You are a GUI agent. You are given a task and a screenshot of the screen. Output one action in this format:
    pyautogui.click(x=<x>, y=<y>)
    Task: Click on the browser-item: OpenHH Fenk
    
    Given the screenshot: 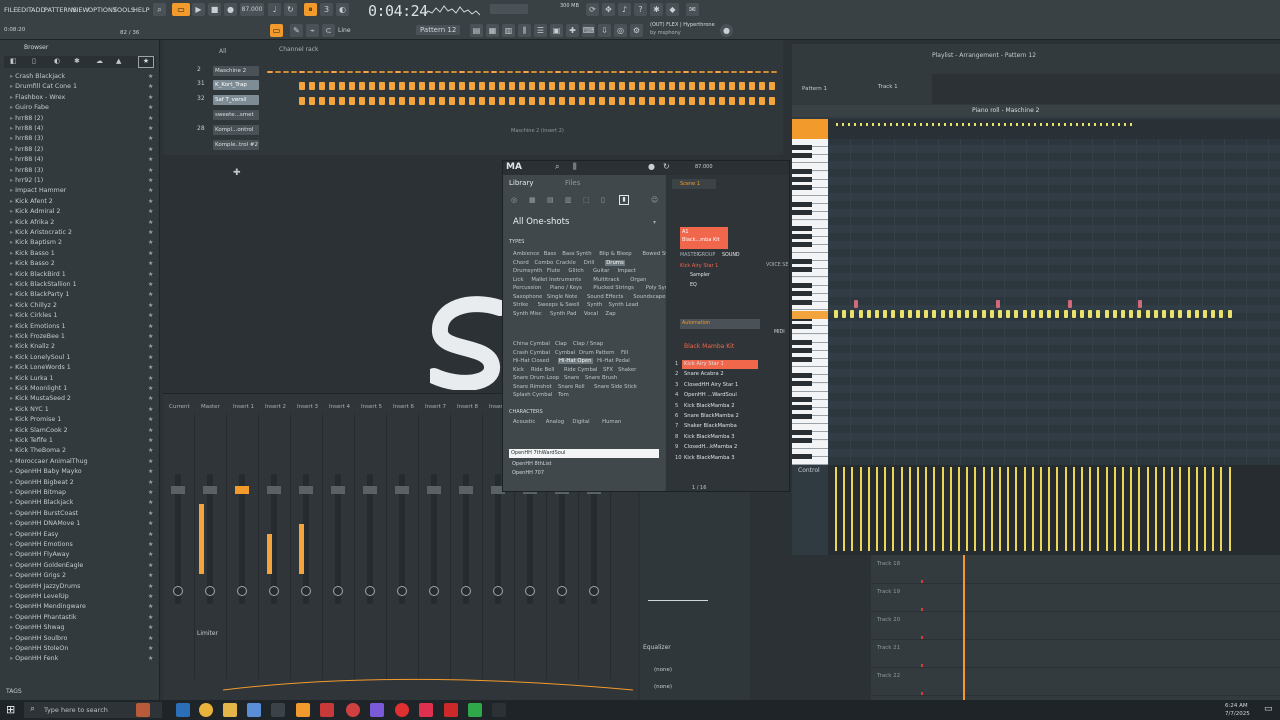 What is the action you would take?
    pyautogui.click(x=34, y=660)
    